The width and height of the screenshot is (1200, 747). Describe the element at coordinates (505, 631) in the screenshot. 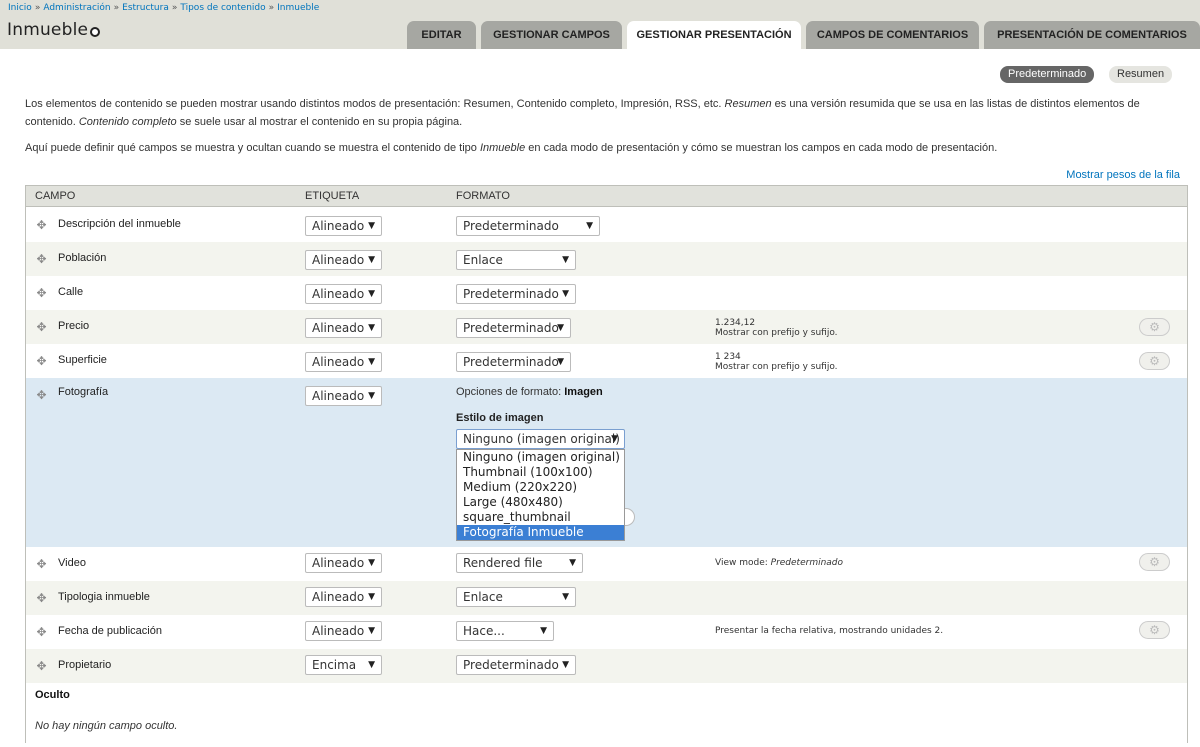

I see `format-select: Hace... ▼` at that location.